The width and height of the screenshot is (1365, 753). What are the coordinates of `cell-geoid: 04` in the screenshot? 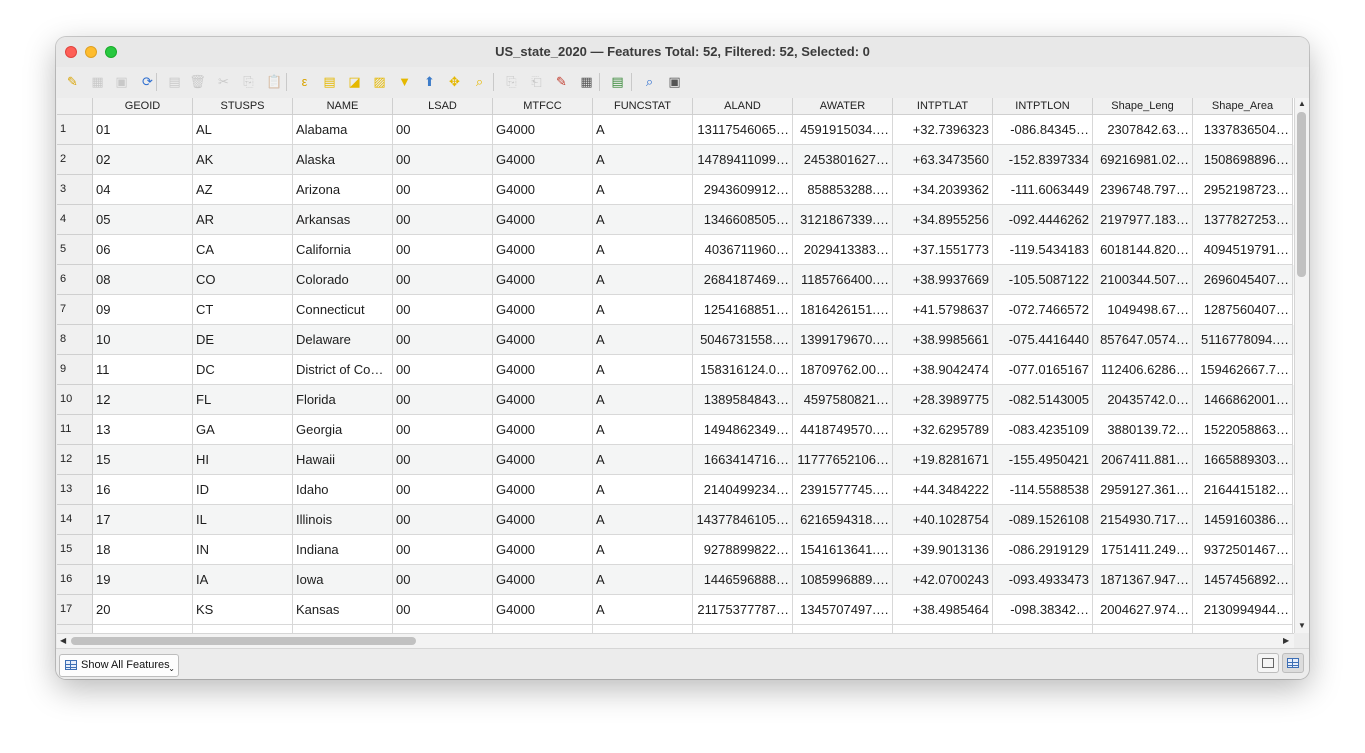 It's located at (143, 190).